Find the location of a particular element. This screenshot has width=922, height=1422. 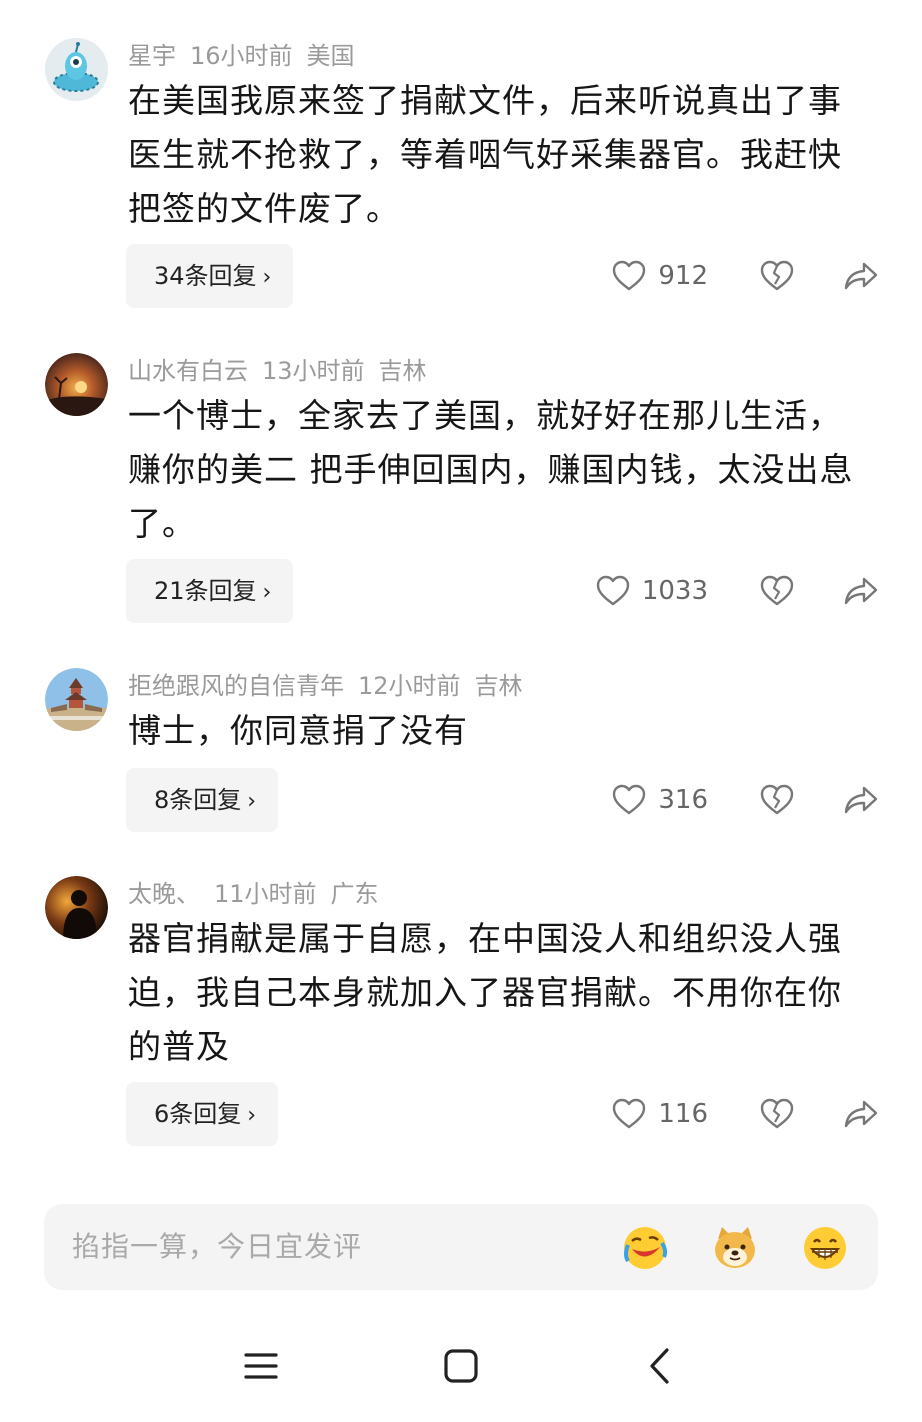

view-replies-button: 21条回复 › is located at coordinates (210, 591).